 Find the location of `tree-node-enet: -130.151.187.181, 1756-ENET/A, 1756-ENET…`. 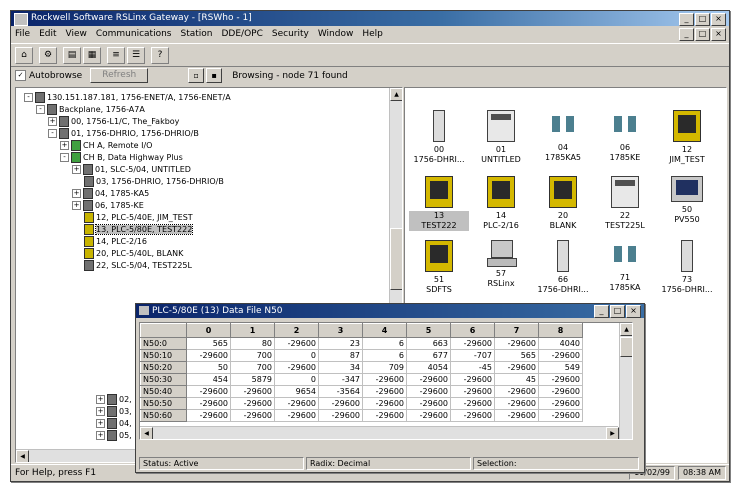

tree-node-enet: -130.151.187.181, 1756-ENET/A, 1756-ENET… is located at coordinates (127, 97).